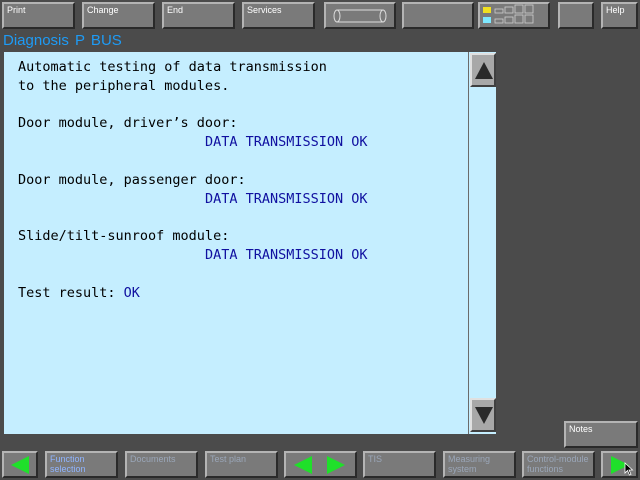 This screenshot has width=640, height=480. Describe the element at coordinates (399, 464) in the screenshot. I see `tis-button: TIS` at that location.